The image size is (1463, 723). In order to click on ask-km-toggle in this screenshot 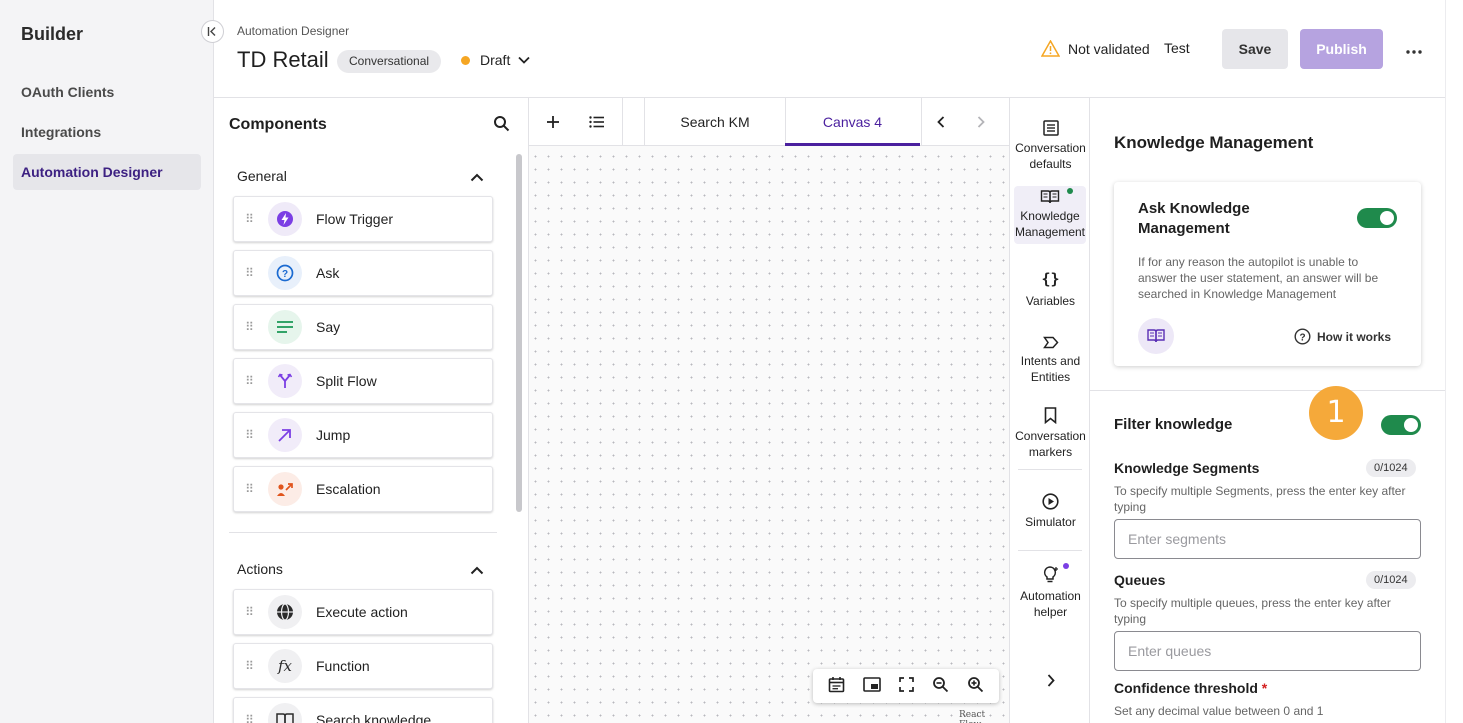, I will do `click(1377, 218)`.